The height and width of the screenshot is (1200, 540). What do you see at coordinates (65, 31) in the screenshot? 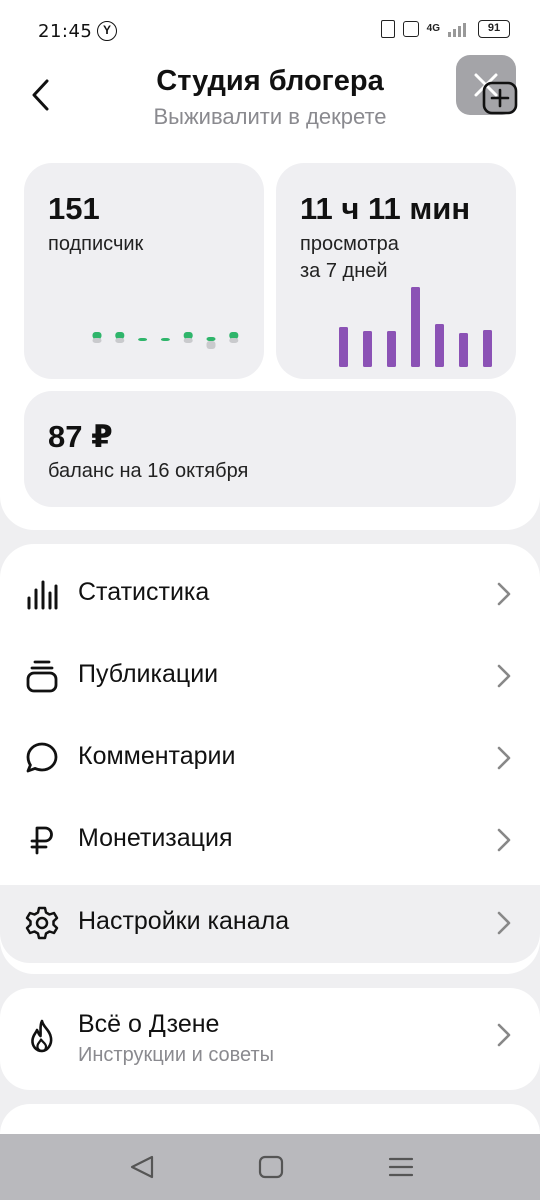
I see `status-time: 21:45` at bounding box center [65, 31].